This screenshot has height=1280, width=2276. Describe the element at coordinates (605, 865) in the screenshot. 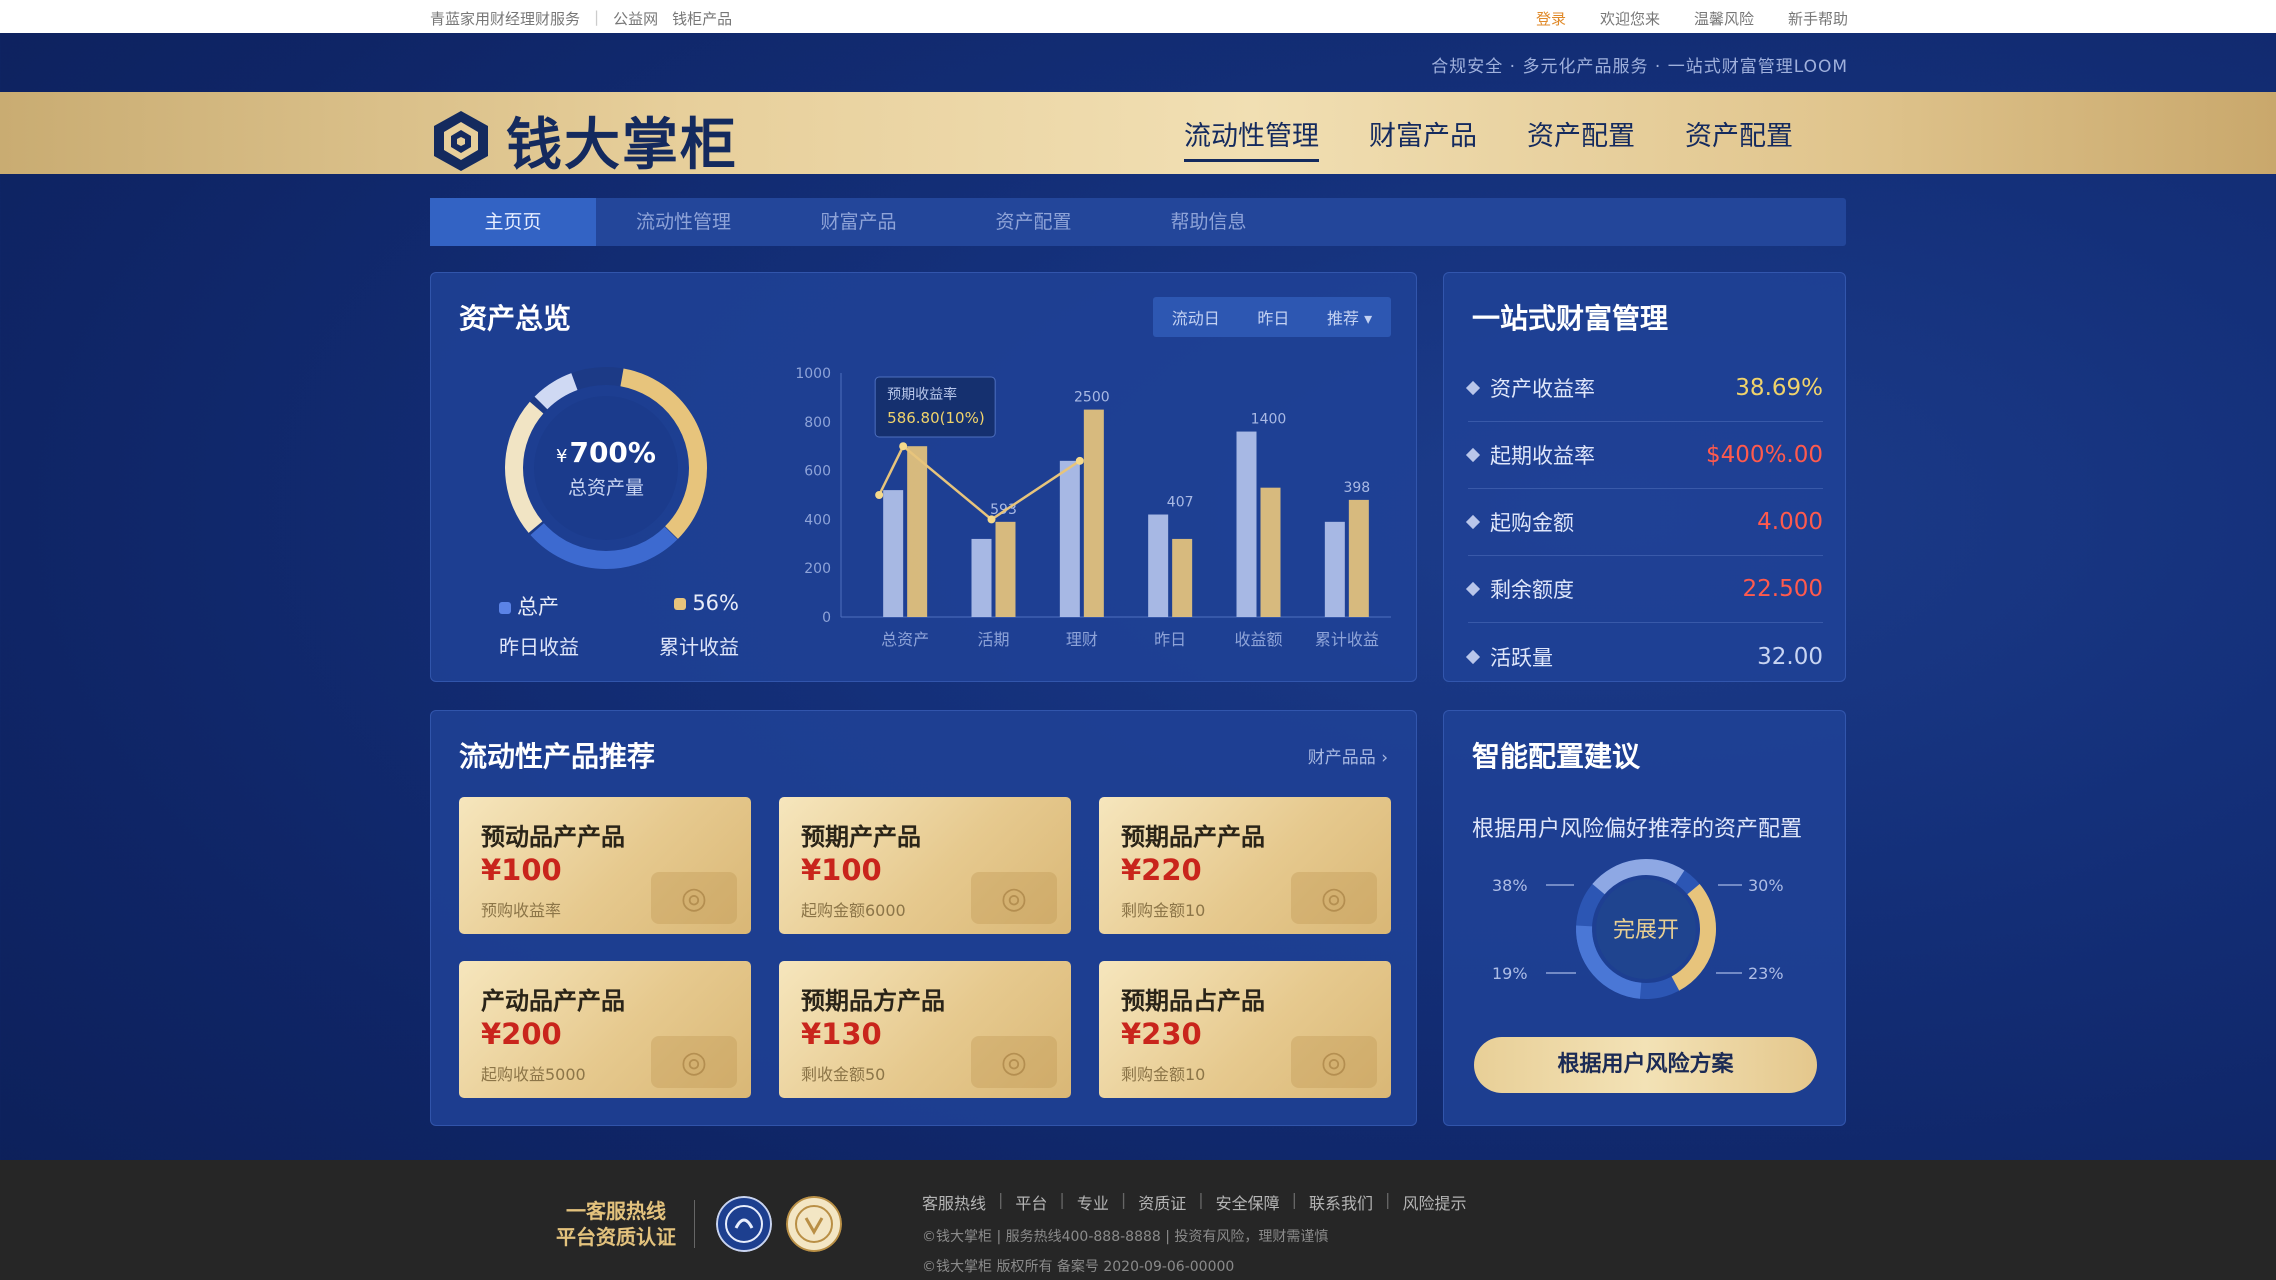

I see `product-card: 预动品产产品 ¥100 预购收益率 ◎` at that location.